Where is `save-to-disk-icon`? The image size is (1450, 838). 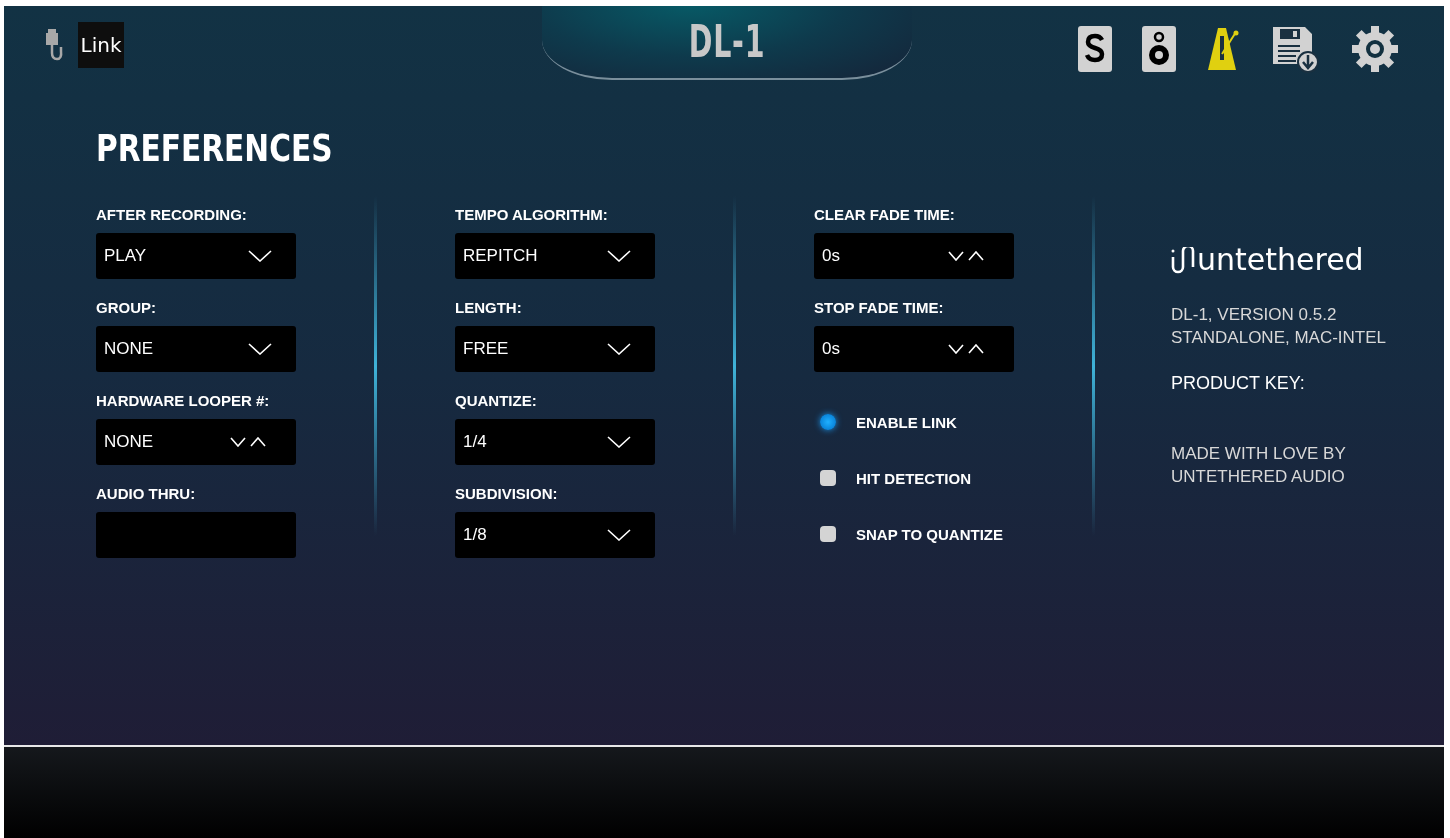 save-to-disk-icon is located at coordinates (1295, 49).